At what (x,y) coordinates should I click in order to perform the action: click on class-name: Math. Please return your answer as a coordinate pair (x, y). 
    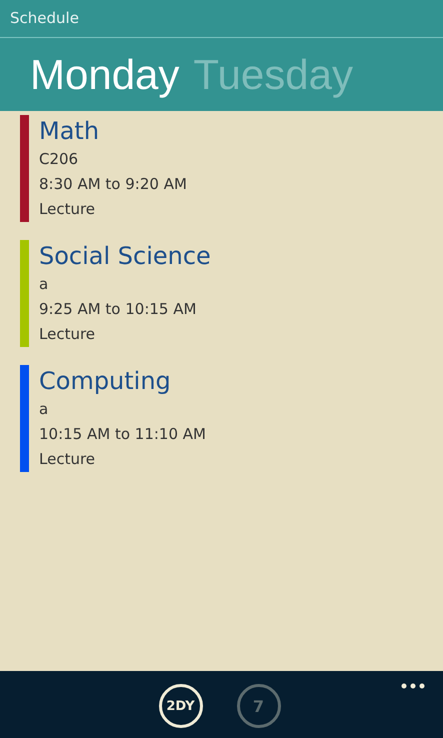
    Looking at the image, I should click on (113, 131).